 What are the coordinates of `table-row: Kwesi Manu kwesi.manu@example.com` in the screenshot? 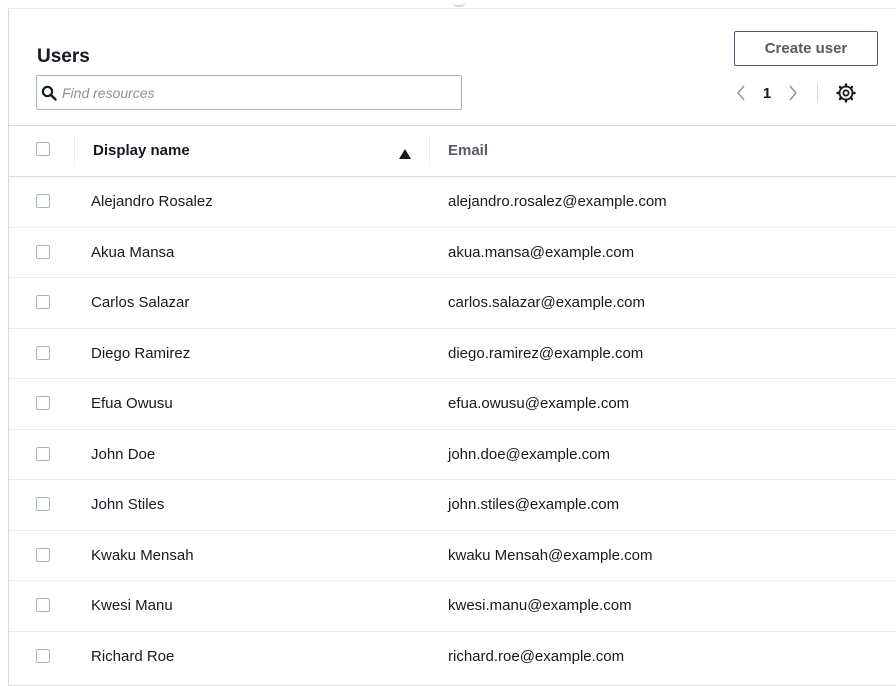 It's located at (452, 606).